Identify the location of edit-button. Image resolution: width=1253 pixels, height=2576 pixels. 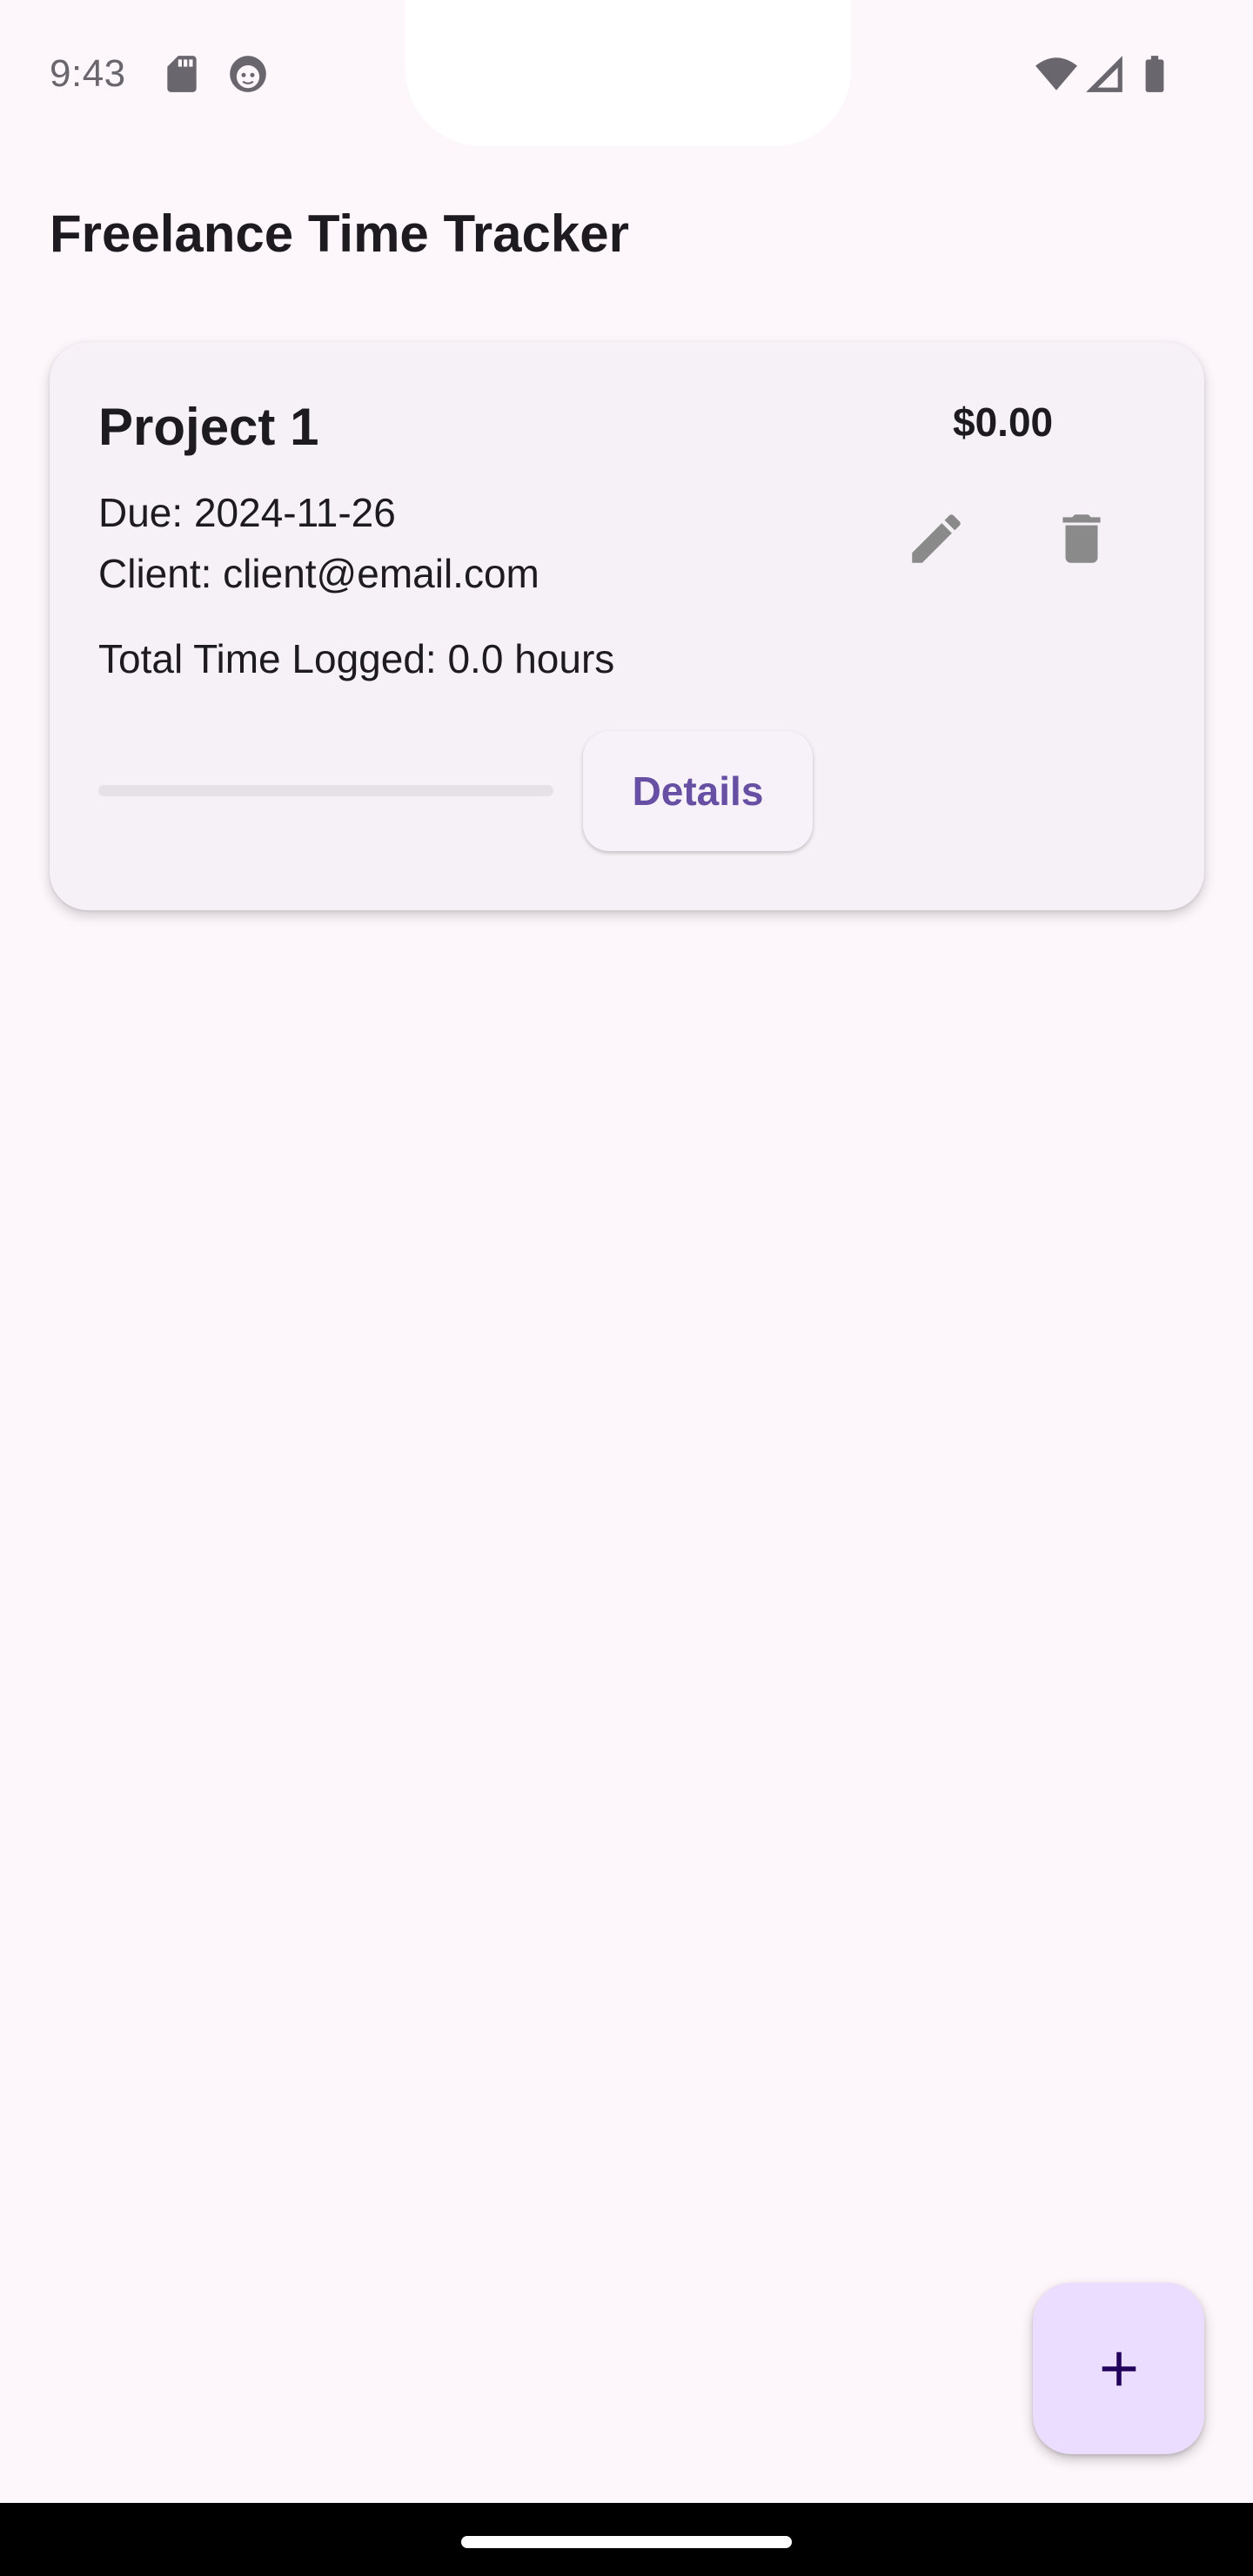
(936, 538).